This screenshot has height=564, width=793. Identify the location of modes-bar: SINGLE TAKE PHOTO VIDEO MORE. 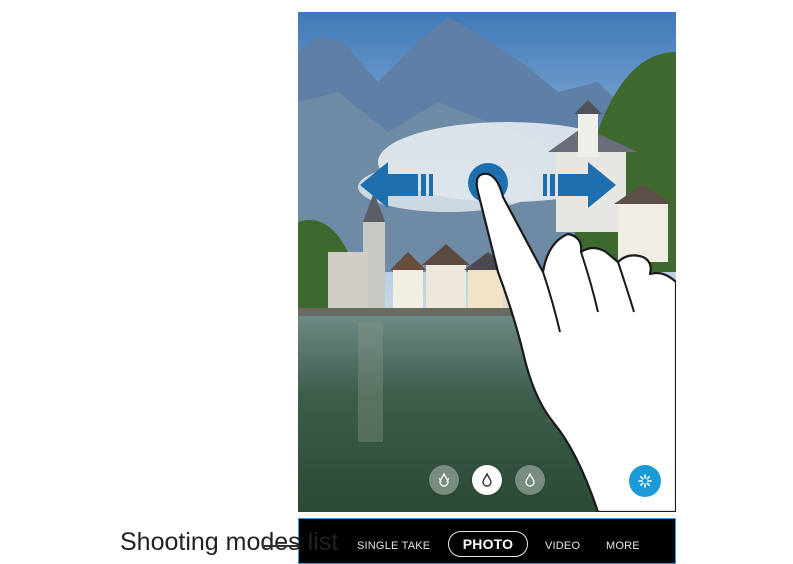
(487, 541).